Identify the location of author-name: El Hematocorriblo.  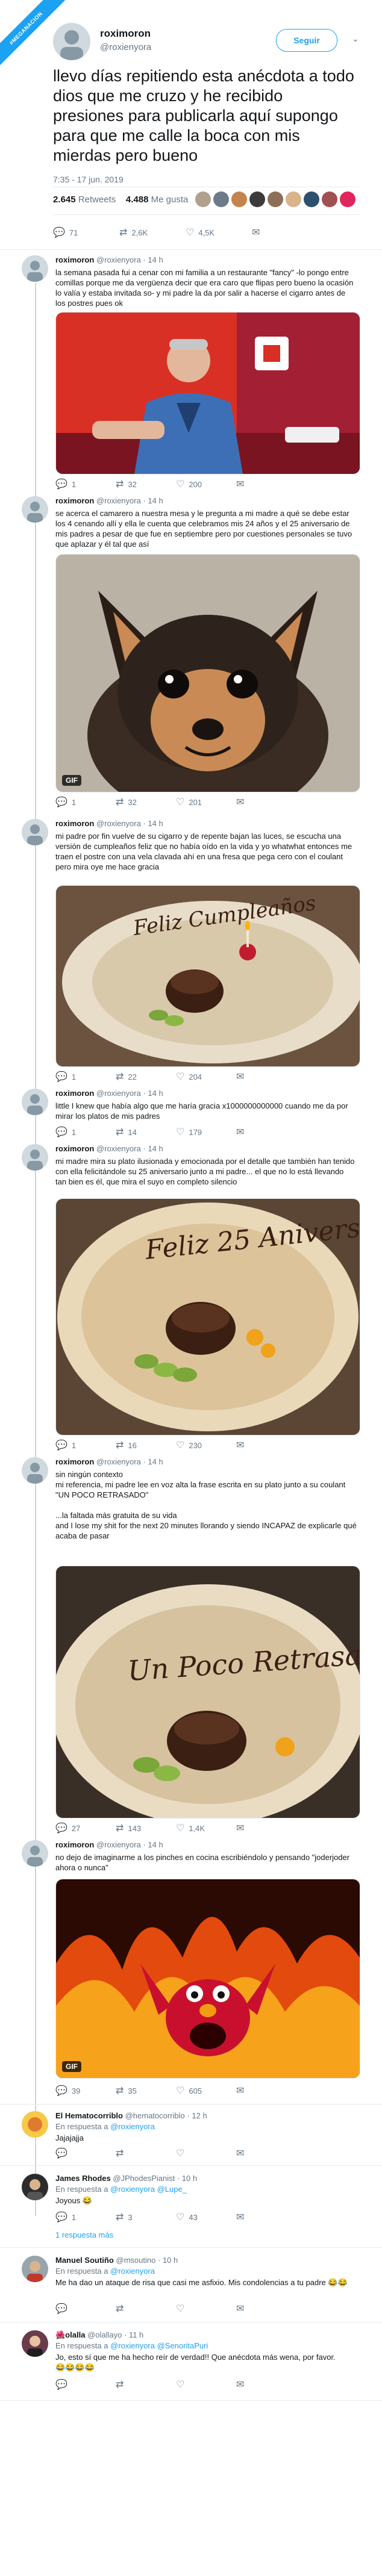
(89, 2115).